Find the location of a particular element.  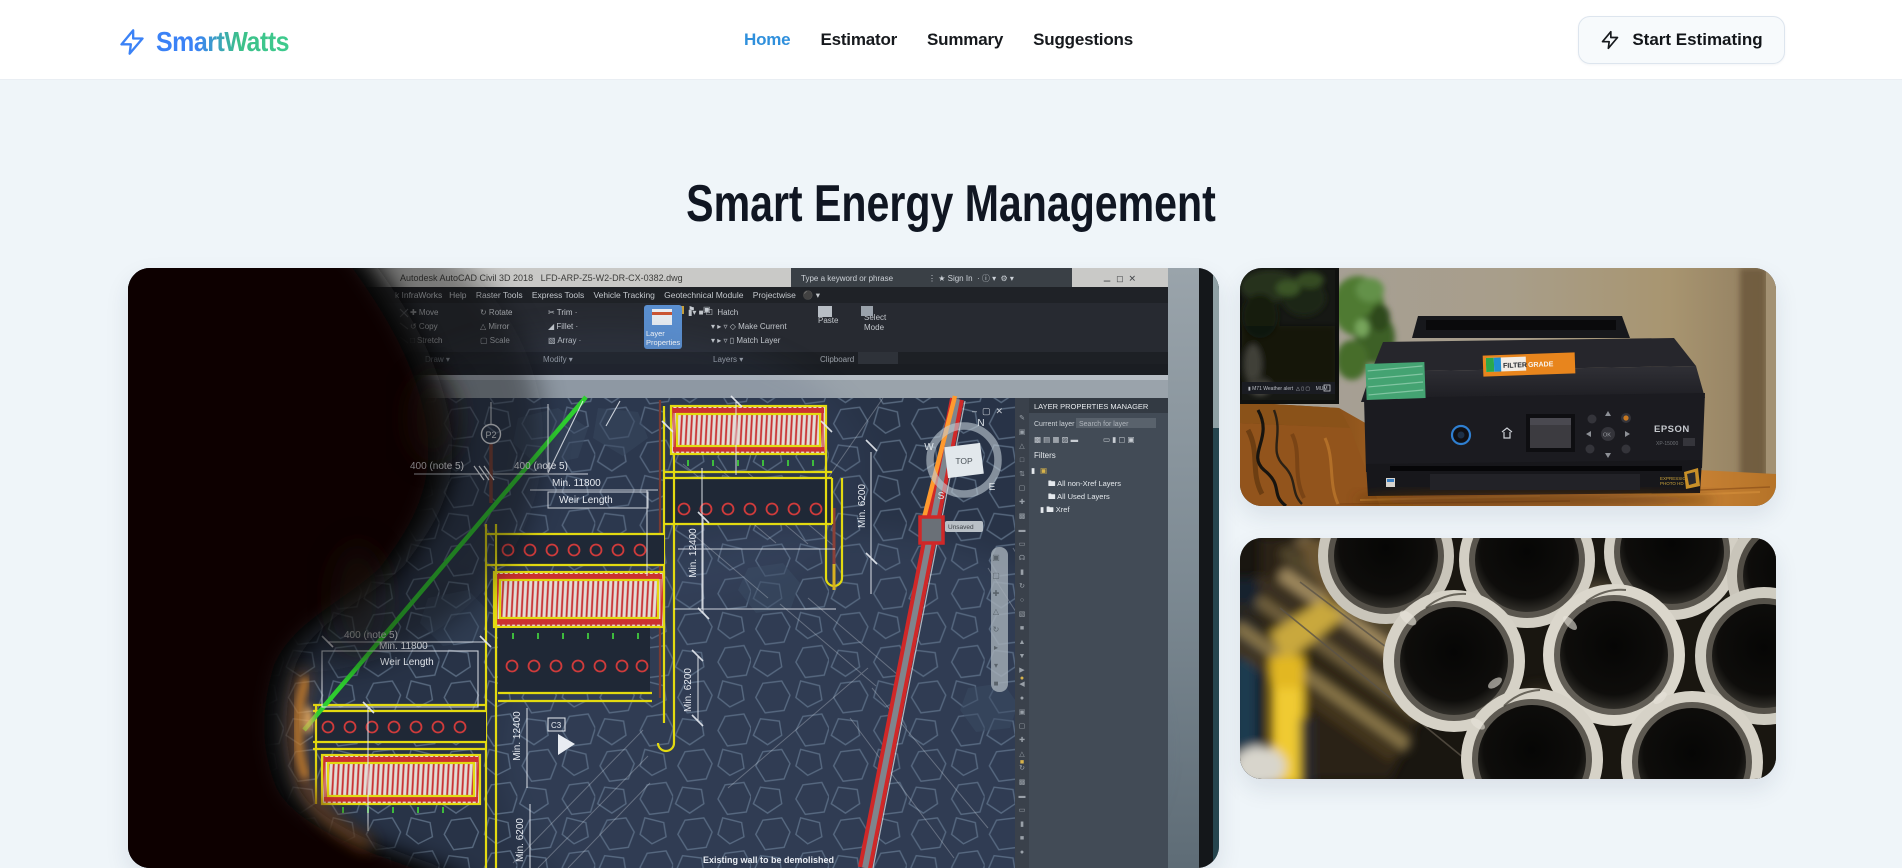

svg-text: ▾ ▸ ▿ ◇ Make Current is located at coordinates (749, 326).